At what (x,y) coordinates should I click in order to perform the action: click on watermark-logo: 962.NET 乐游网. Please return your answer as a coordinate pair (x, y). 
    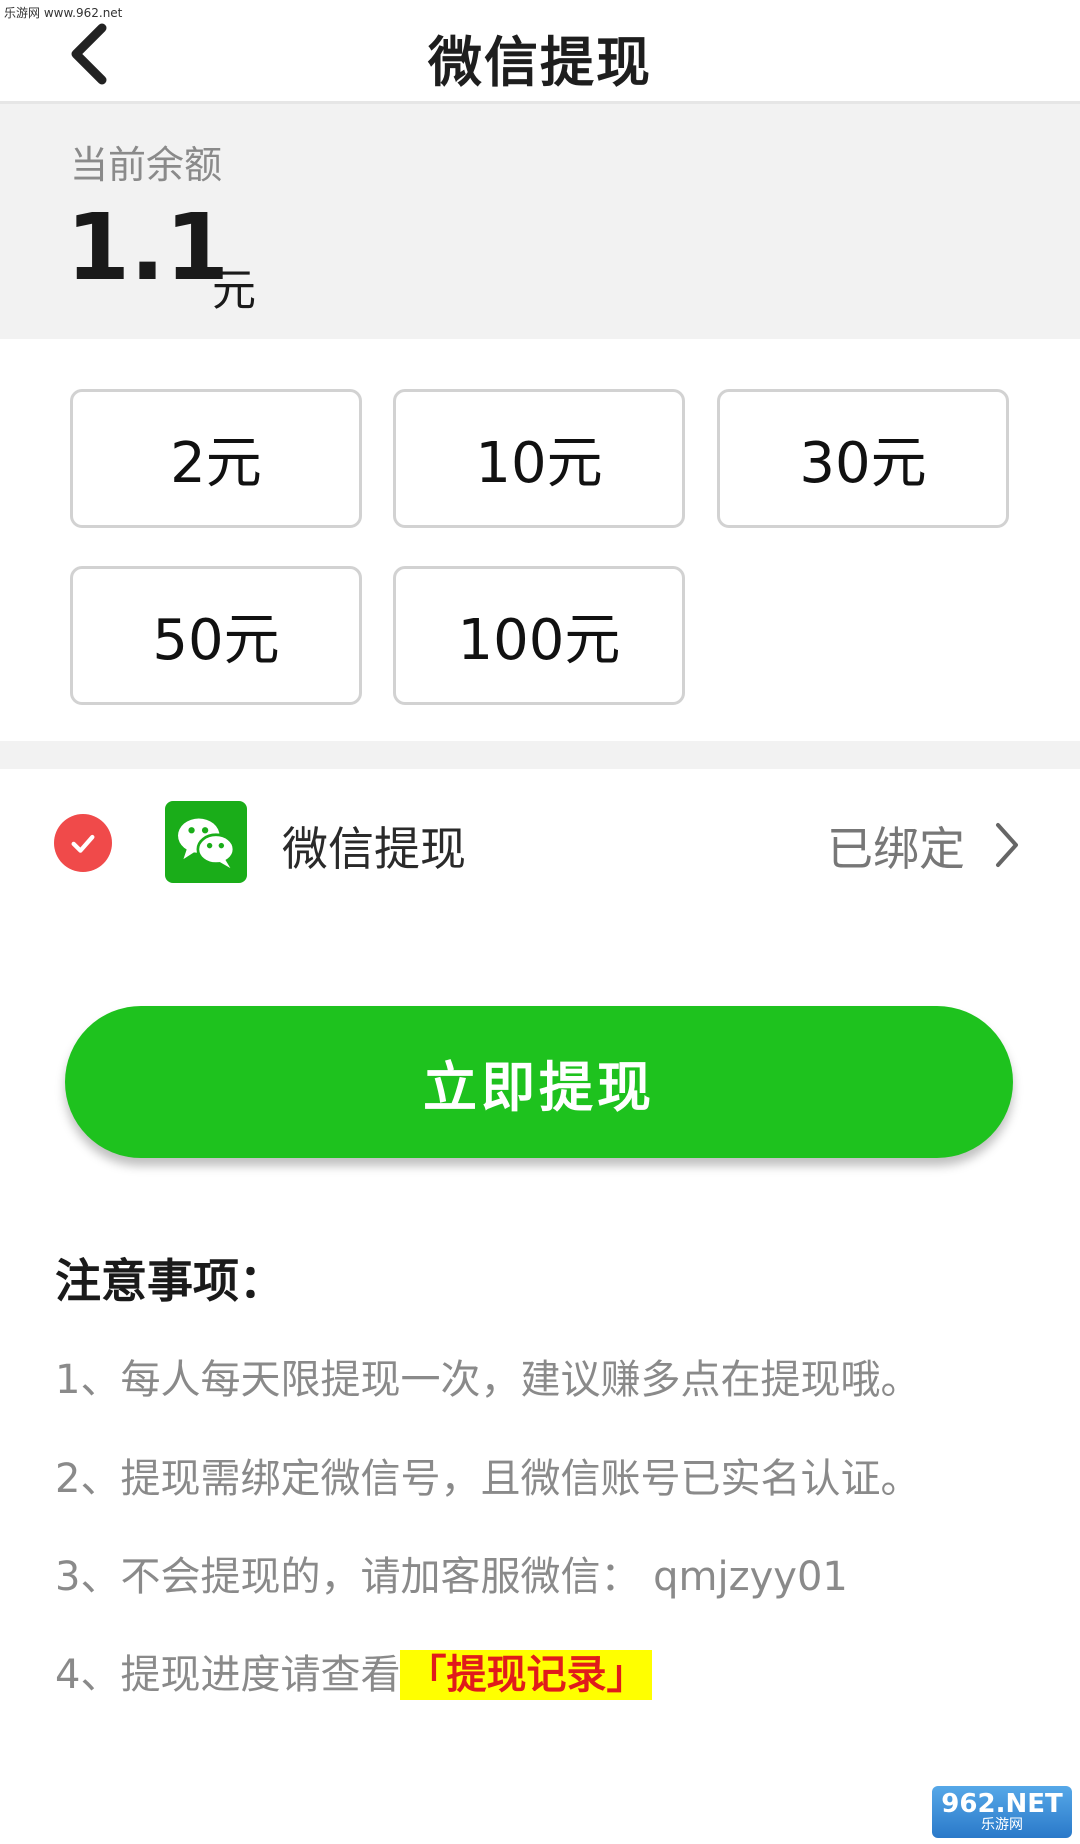
    Looking at the image, I should click on (1002, 1812).